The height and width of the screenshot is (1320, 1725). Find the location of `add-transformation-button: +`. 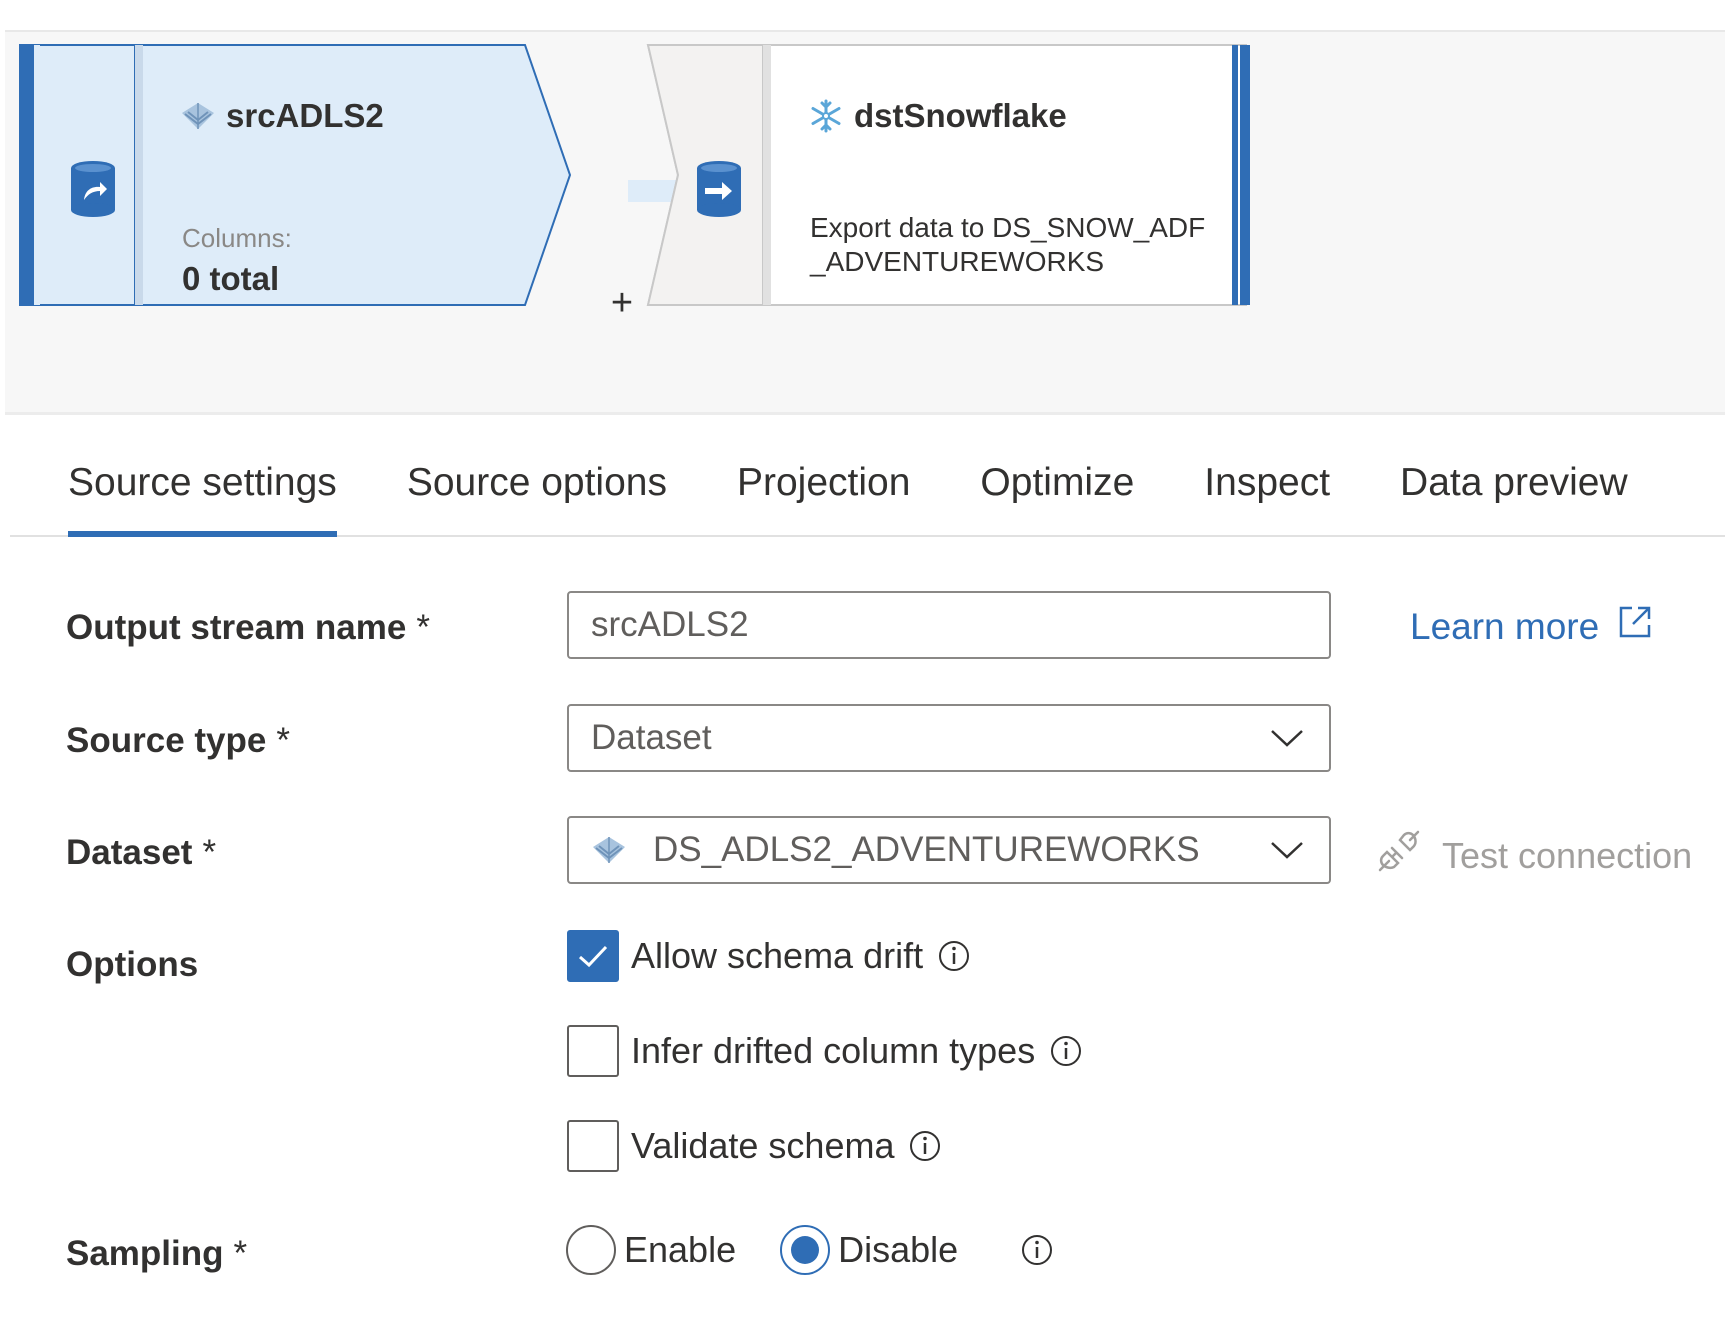

add-transformation-button: + is located at coordinates (622, 303).